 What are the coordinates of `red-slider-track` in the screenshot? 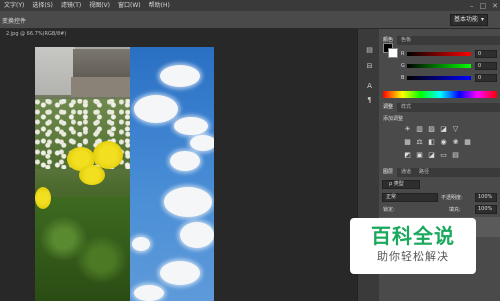 It's located at (439, 54).